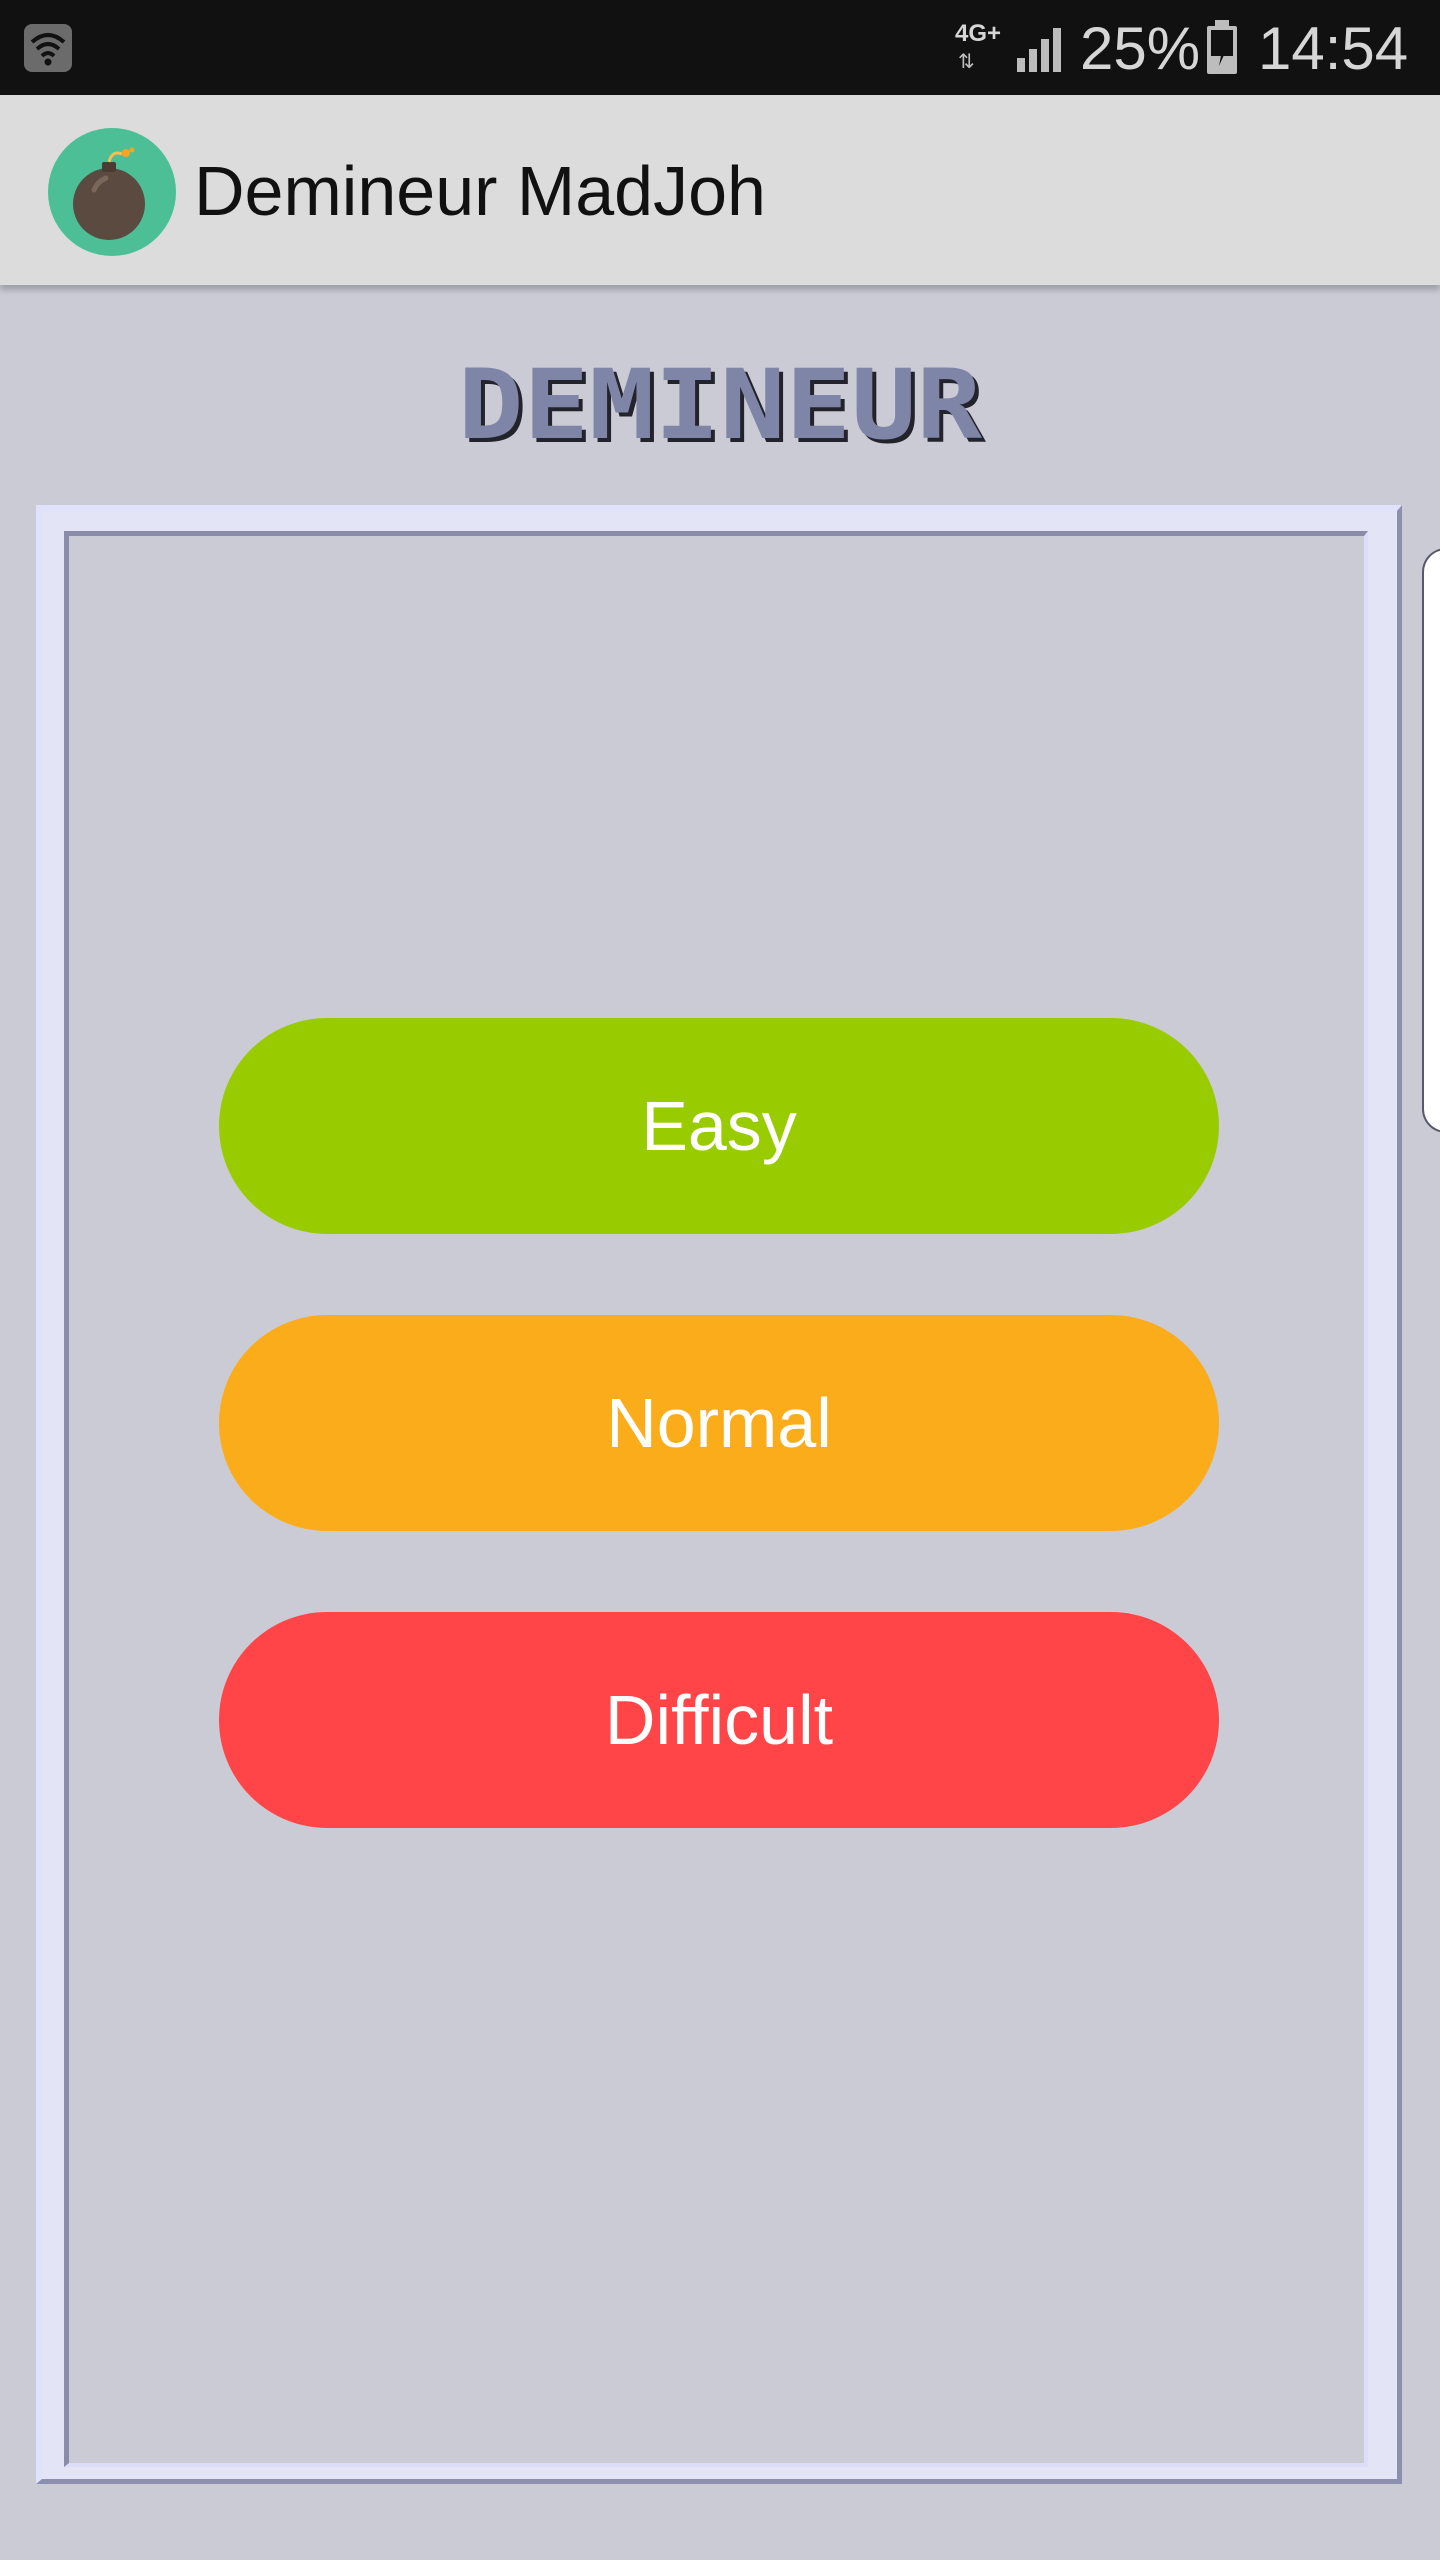 The width and height of the screenshot is (1440, 2560). Describe the element at coordinates (719, 1720) in the screenshot. I see `difficult-button: Difficult` at that location.